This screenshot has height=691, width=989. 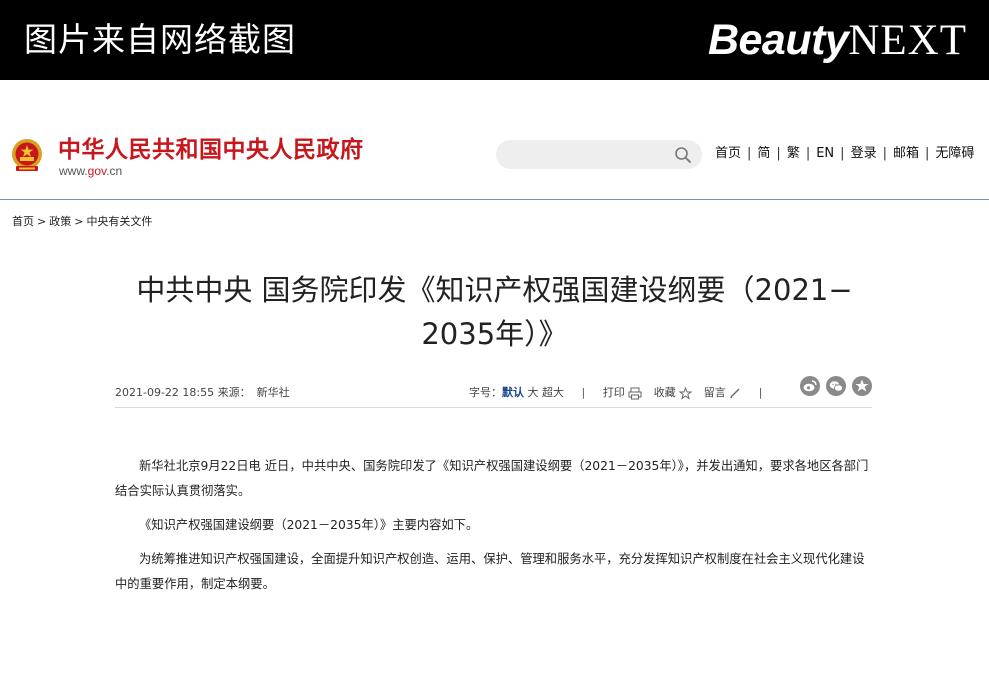 What do you see at coordinates (728, 153) in the screenshot?
I see `nav-item-home: 首页` at bounding box center [728, 153].